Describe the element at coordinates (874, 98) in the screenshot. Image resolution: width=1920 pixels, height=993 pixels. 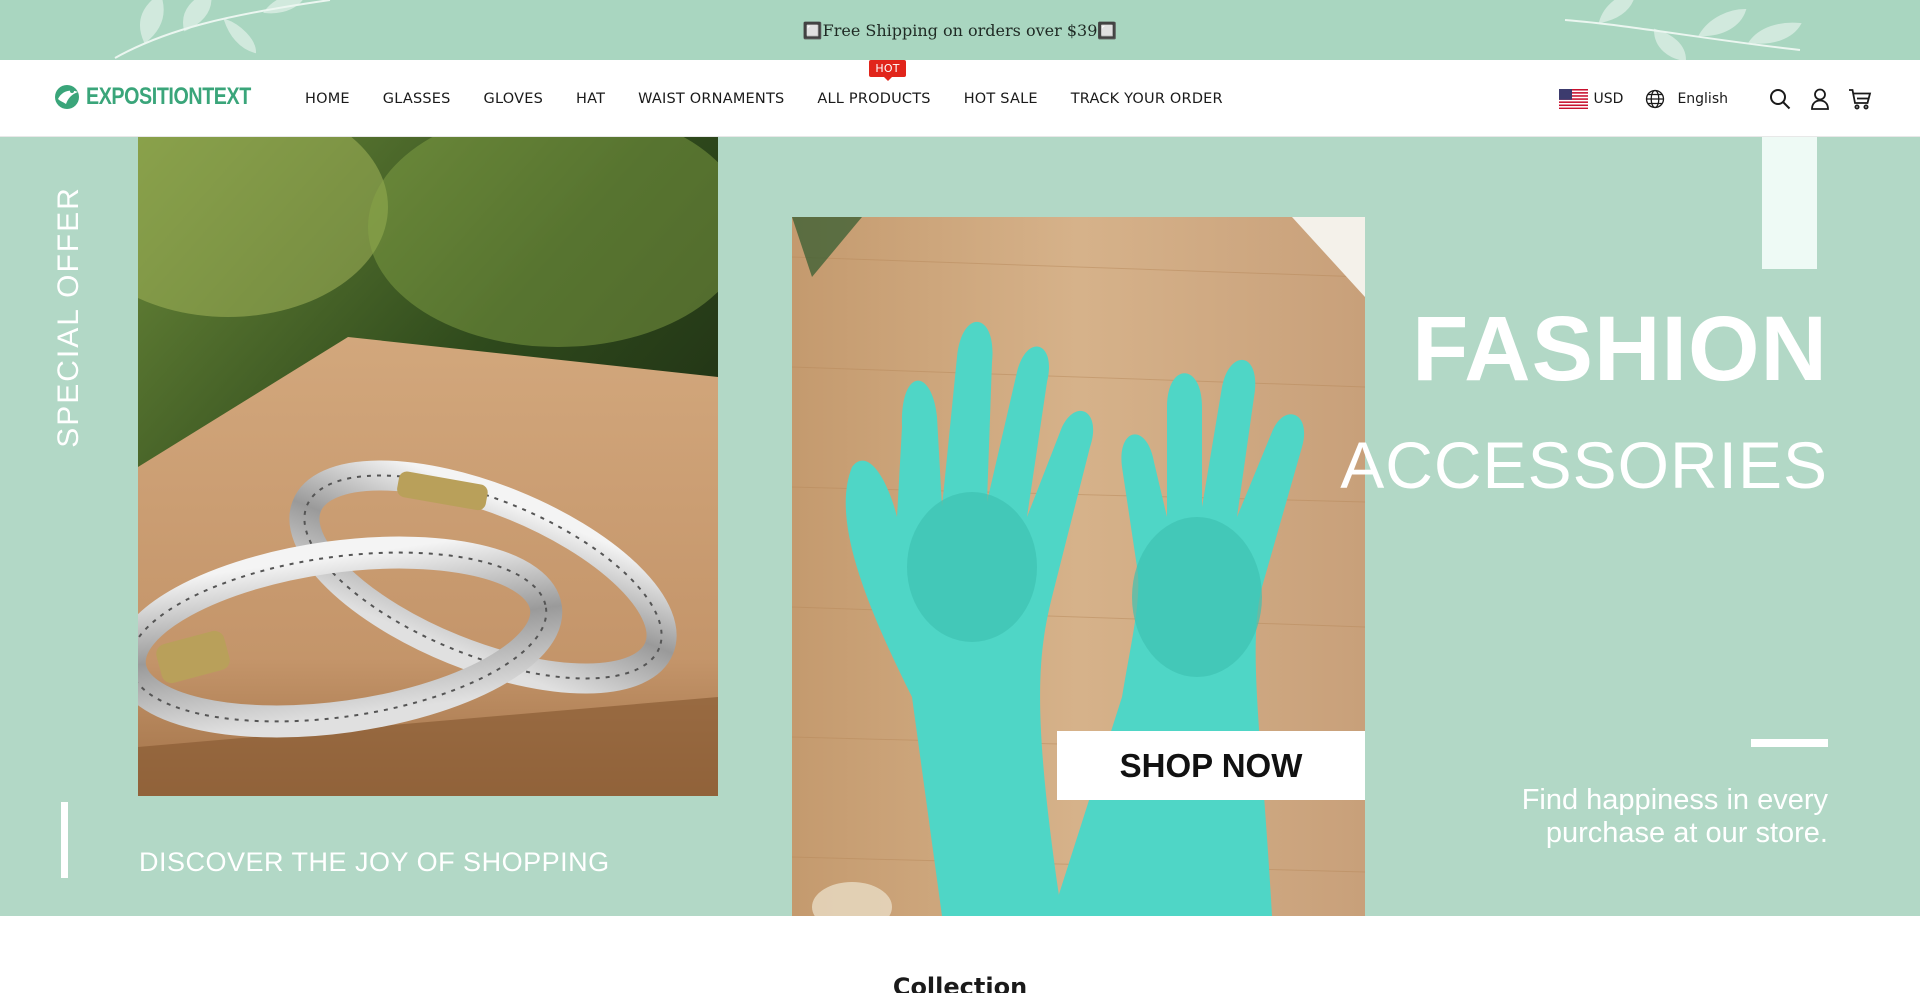
I see `nav-label: ALL PRODUCTS` at that location.